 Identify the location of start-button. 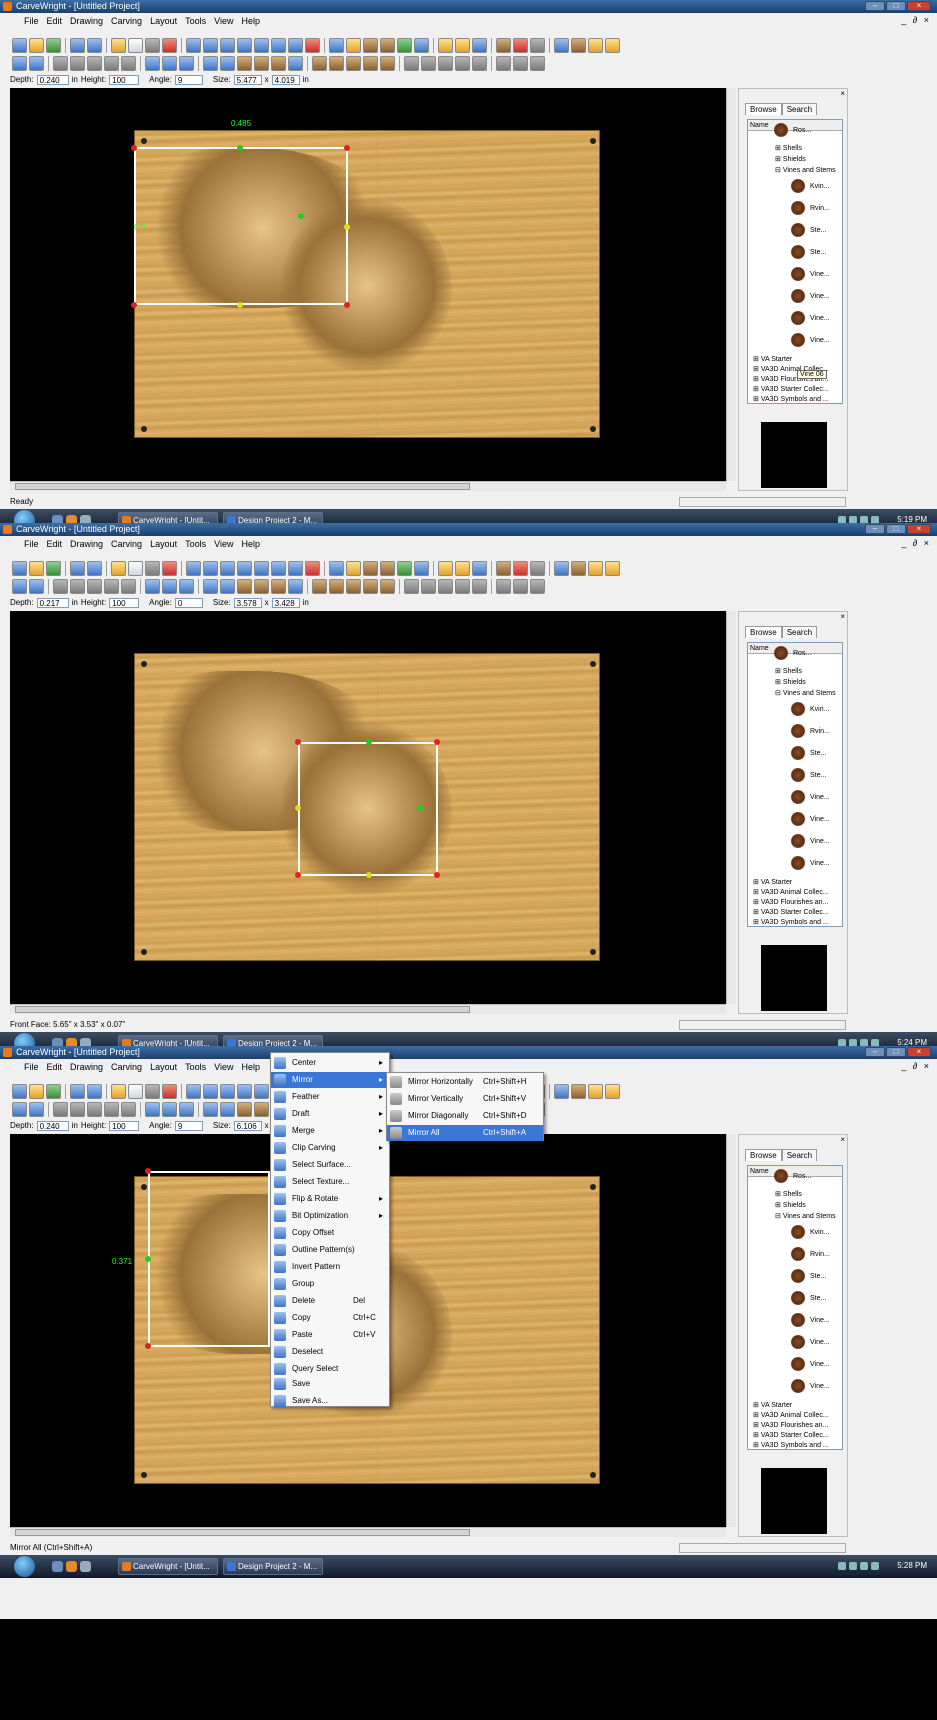
(24, 1566).